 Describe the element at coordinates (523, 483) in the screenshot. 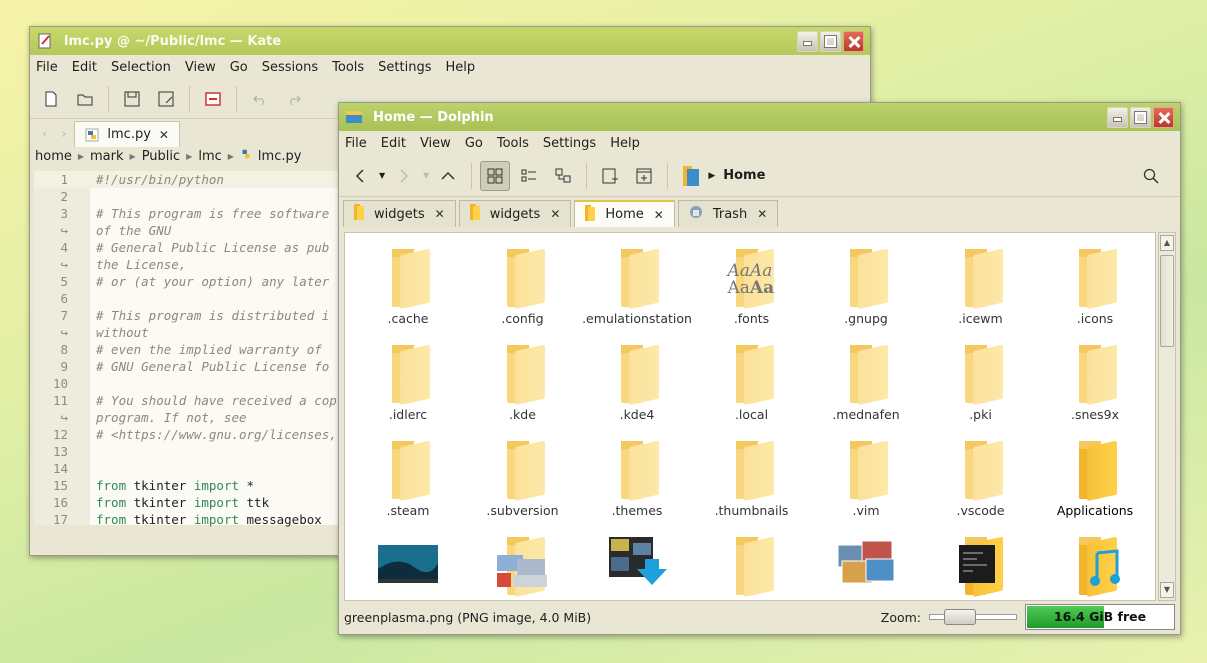

I see `file-item: .subversion` at that location.